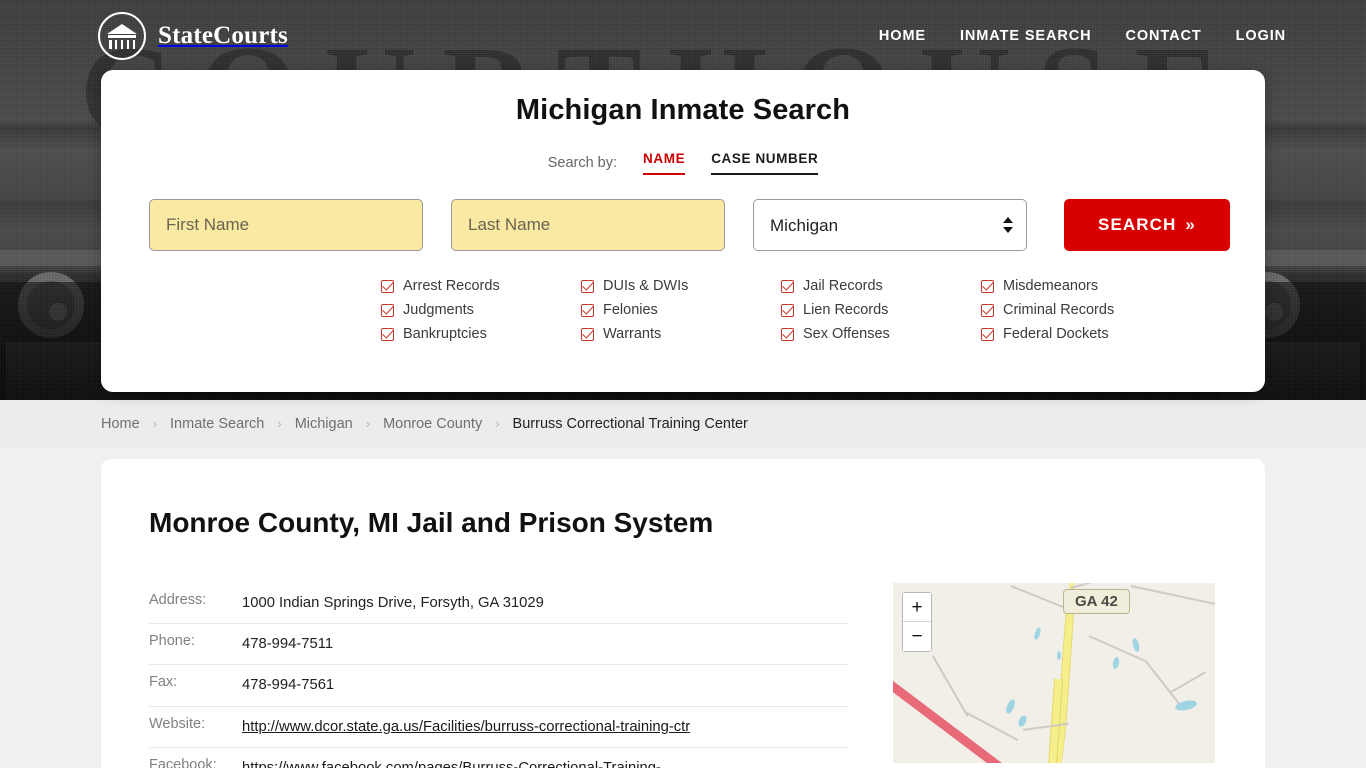 This screenshot has height=768, width=1366. I want to click on row-label: Fax:, so click(163, 682).